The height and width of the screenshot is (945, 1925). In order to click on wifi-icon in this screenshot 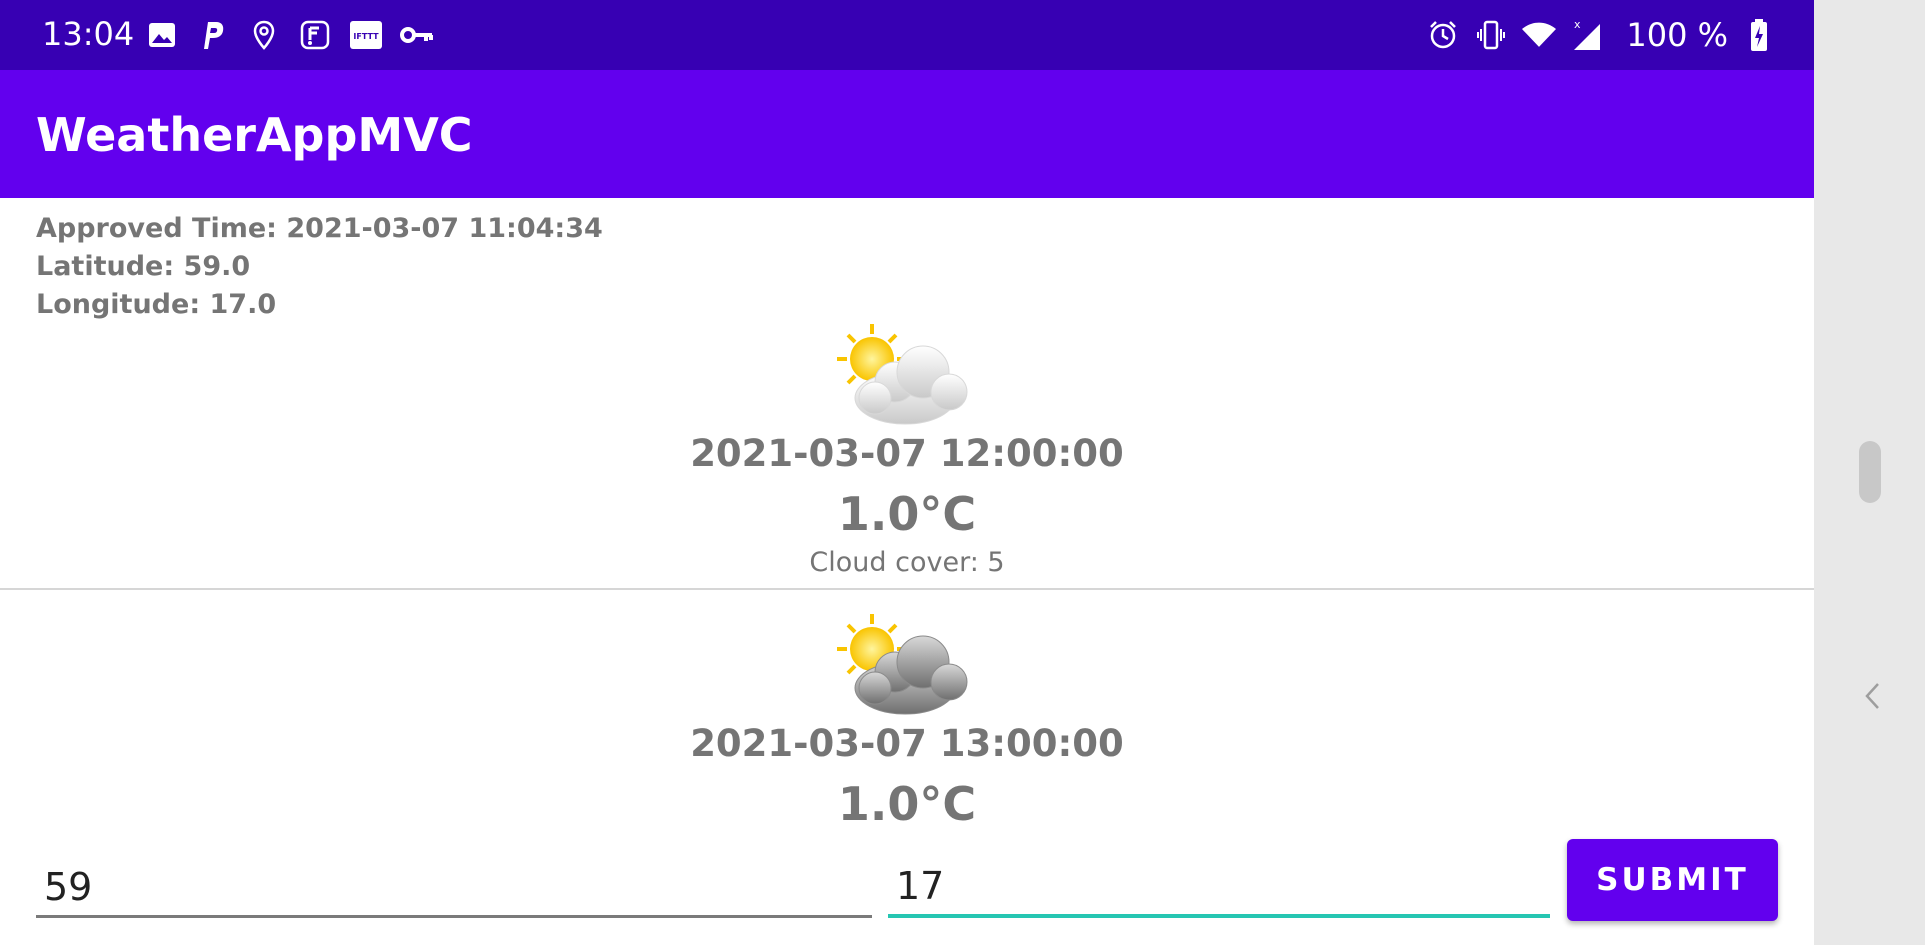, I will do `click(1539, 35)`.